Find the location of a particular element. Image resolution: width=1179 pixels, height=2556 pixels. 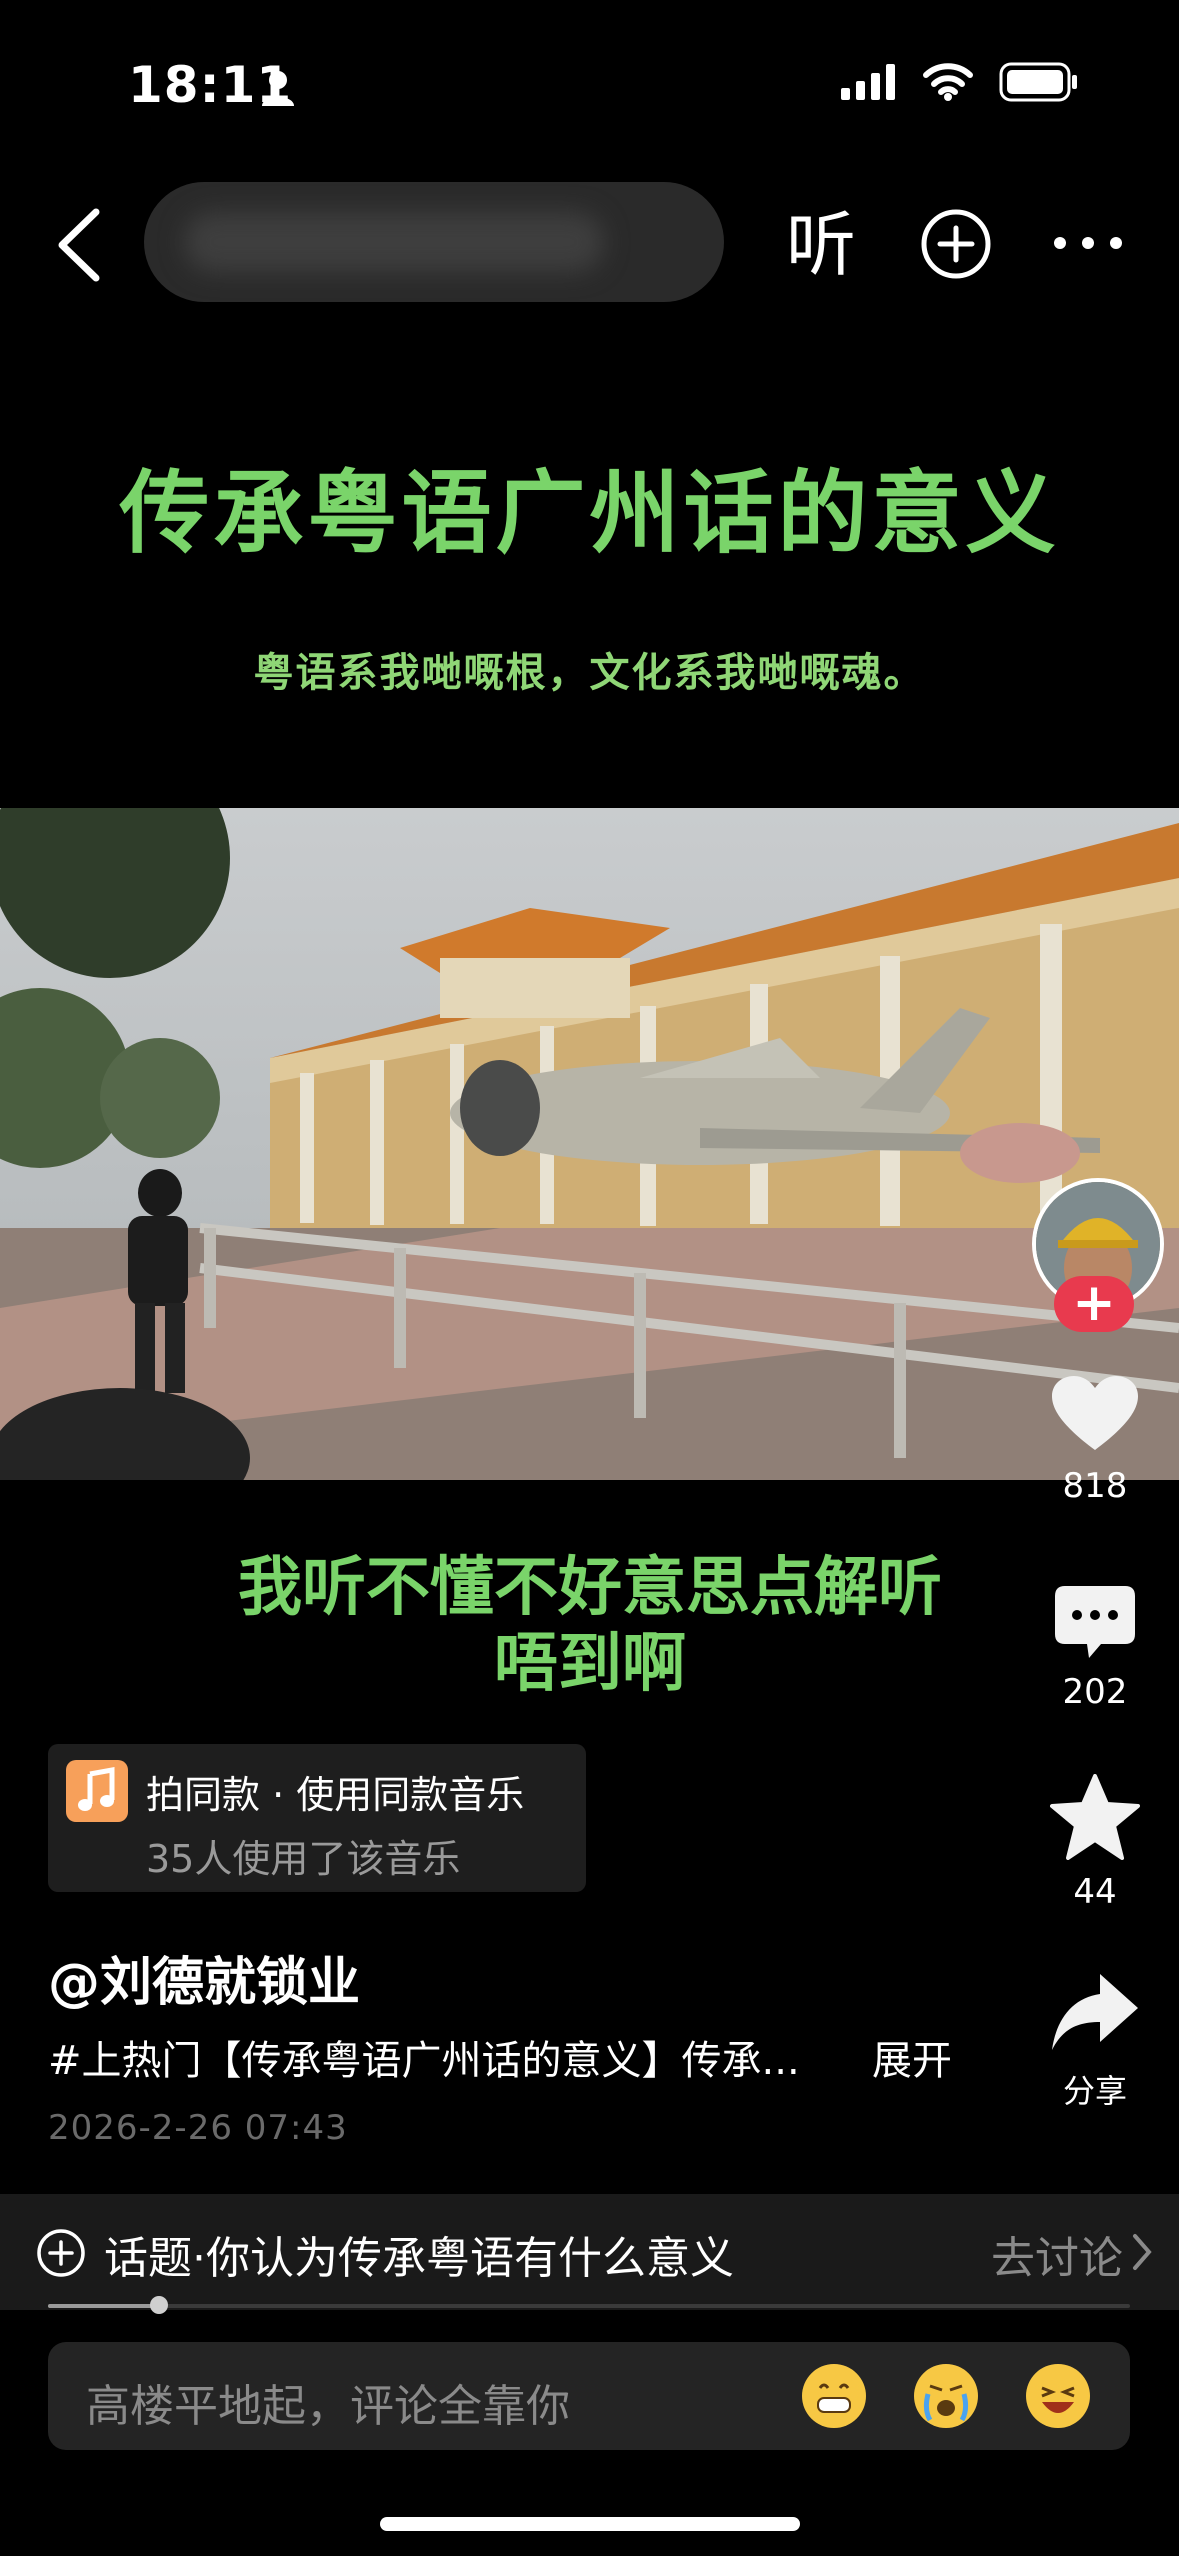

comment-icon is located at coordinates (1095, 1622).